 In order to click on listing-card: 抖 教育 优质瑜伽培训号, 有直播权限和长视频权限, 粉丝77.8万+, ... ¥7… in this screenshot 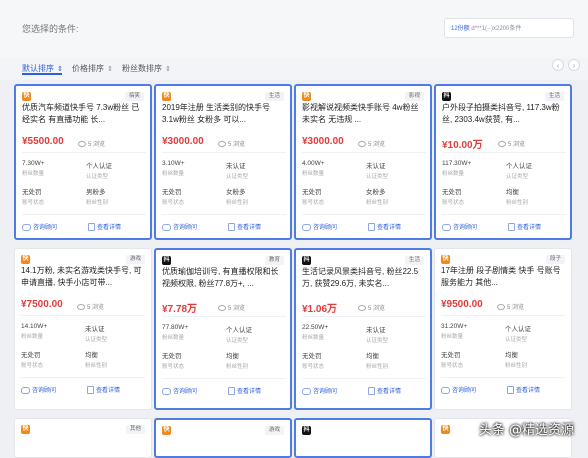, I will do `click(223, 329)`.